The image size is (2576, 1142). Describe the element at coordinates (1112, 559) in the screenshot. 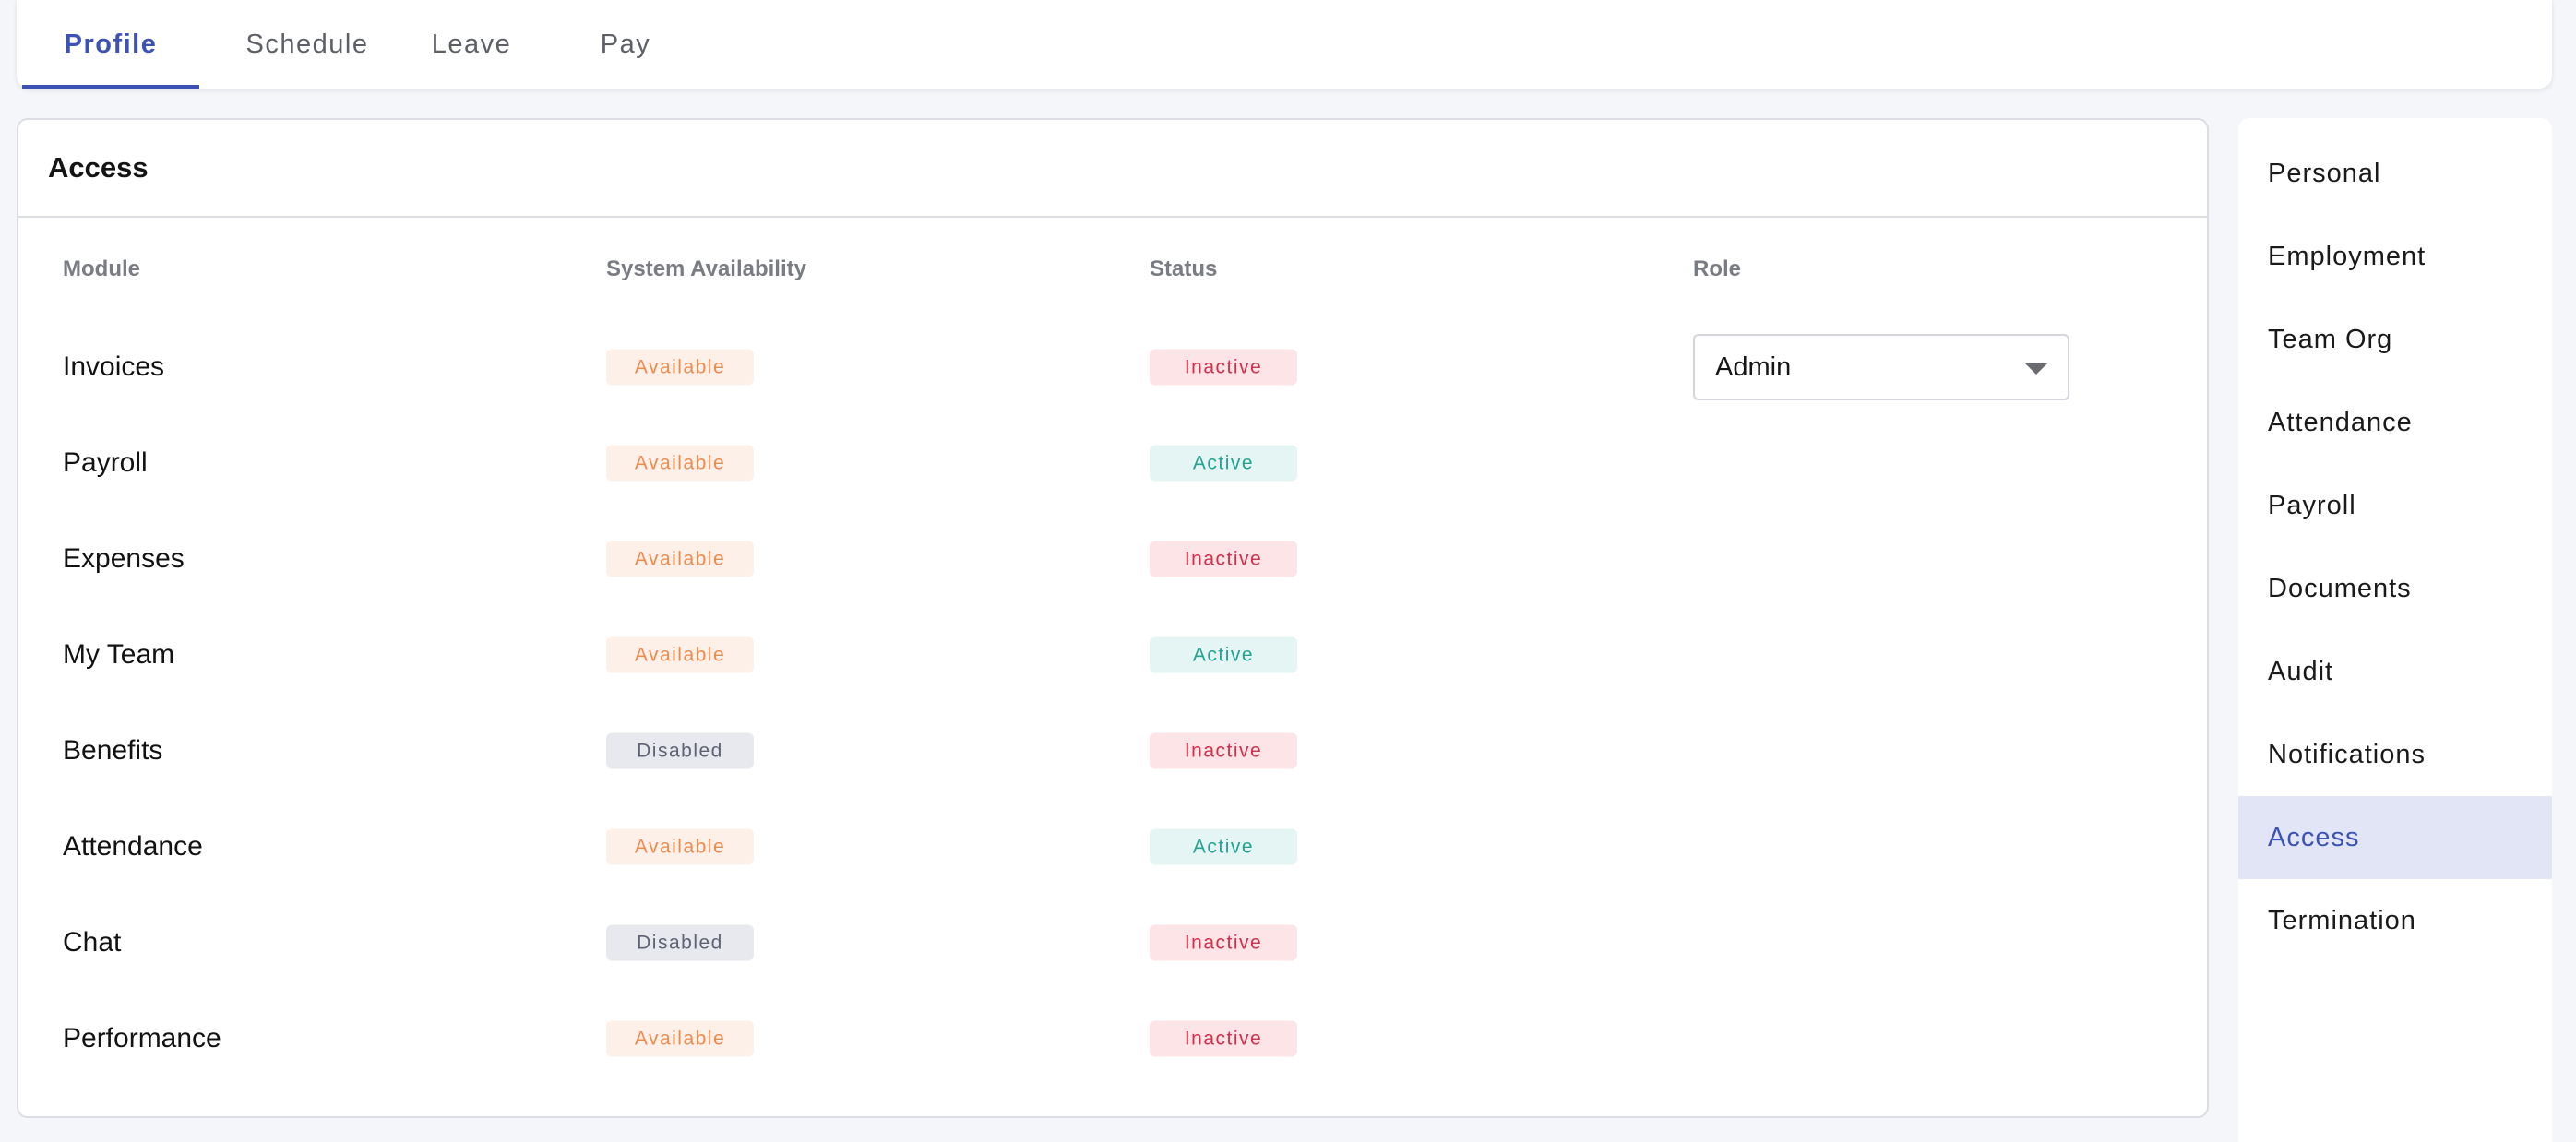

I see `table-row: Expenses Available Inactive` at that location.